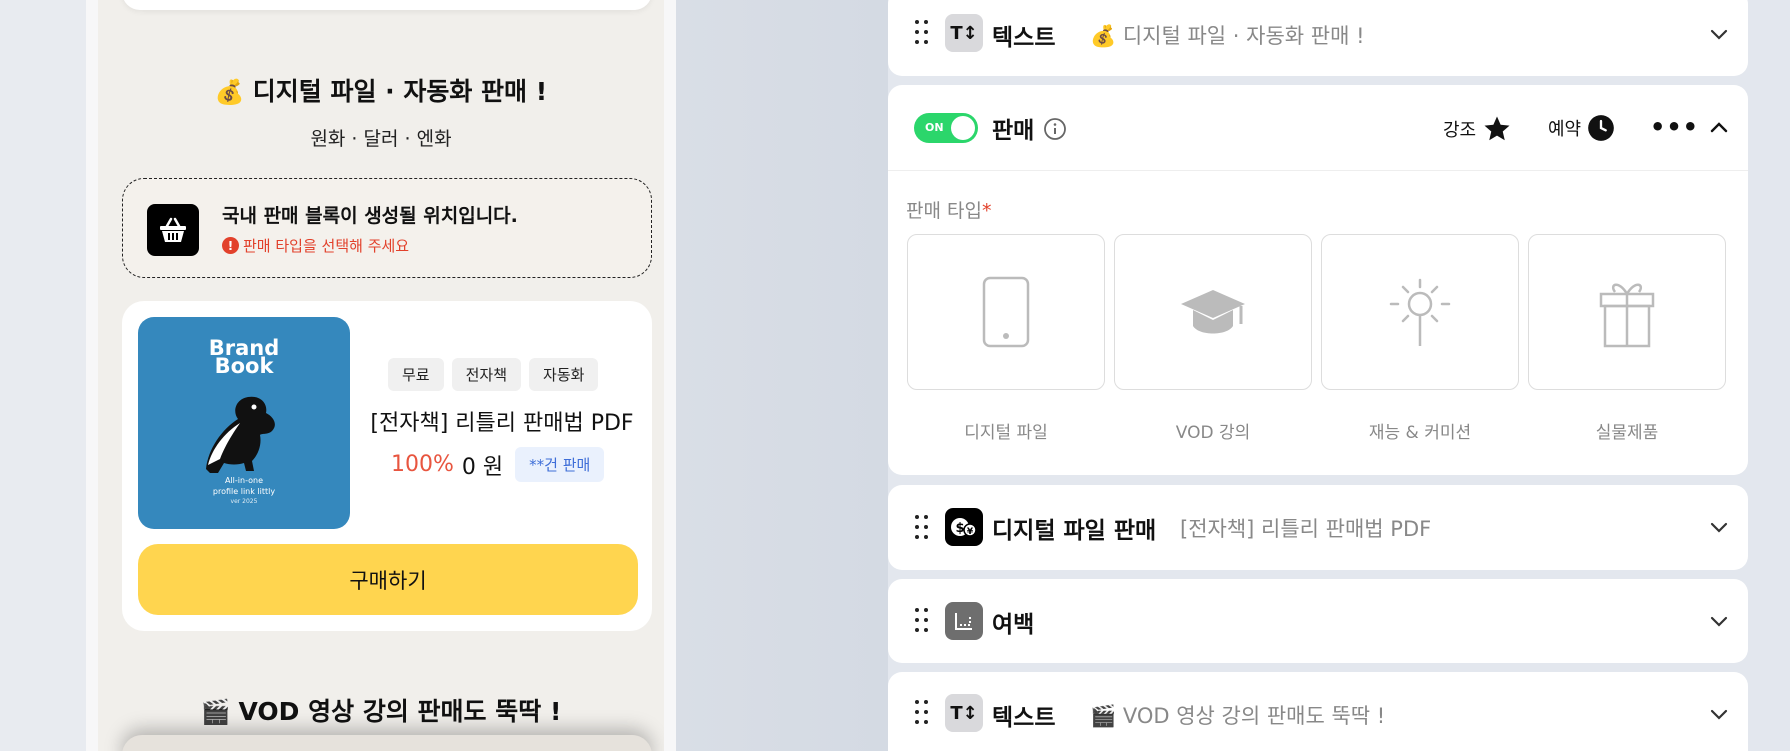 Image resolution: width=1790 pixels, height=751 pixels. What do you see at coordinates (502, 423) in the screenshot?
I see `product-title: [전자책] 리틀리 판매법 PDF` at bounding box center [502, 423].